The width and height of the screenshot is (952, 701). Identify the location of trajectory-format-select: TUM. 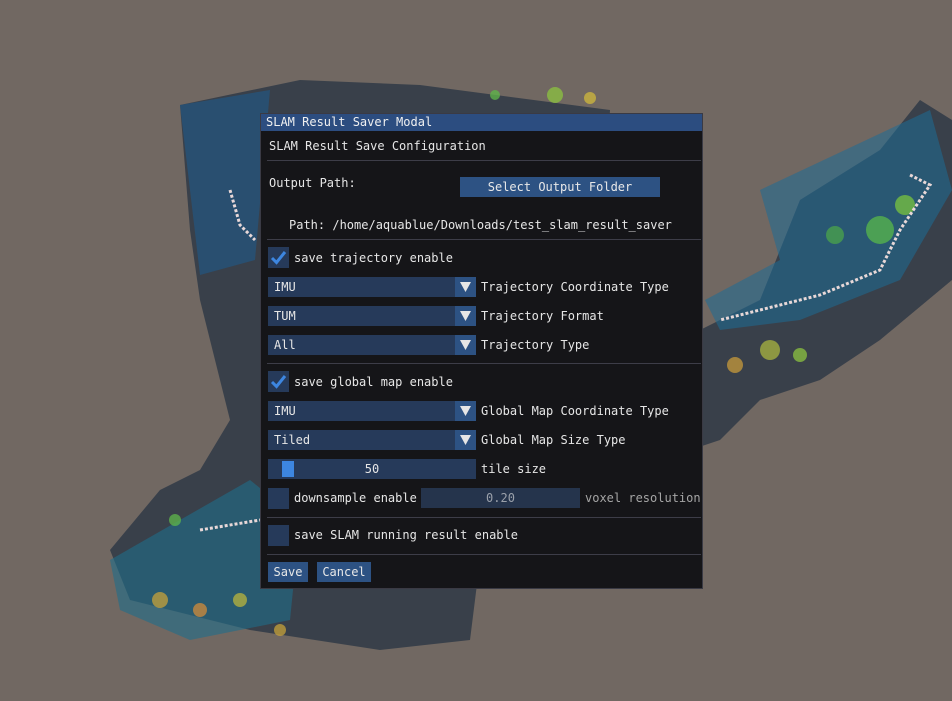
(372, 316).